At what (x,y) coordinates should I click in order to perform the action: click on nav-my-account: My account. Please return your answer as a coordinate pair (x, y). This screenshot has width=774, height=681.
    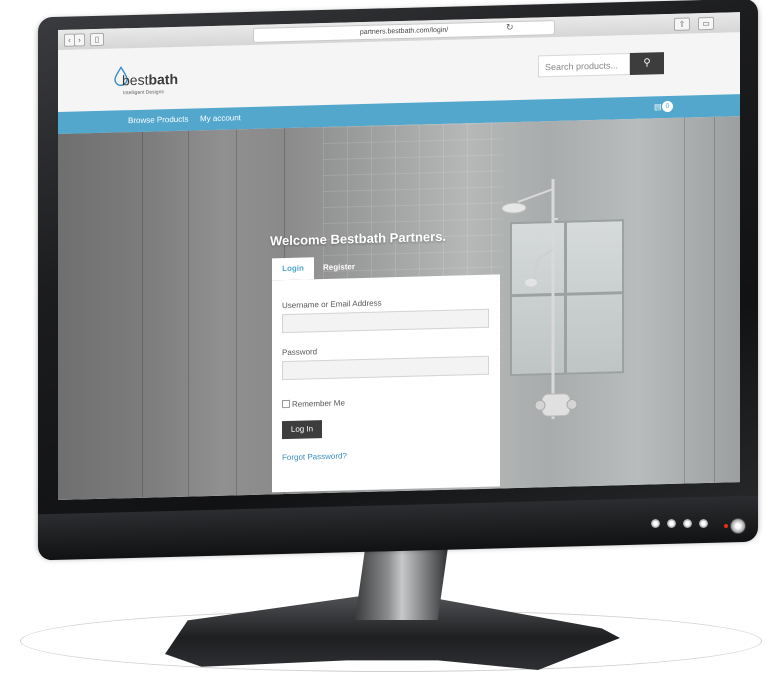
    Looking at the image, I should click on (220, 118).